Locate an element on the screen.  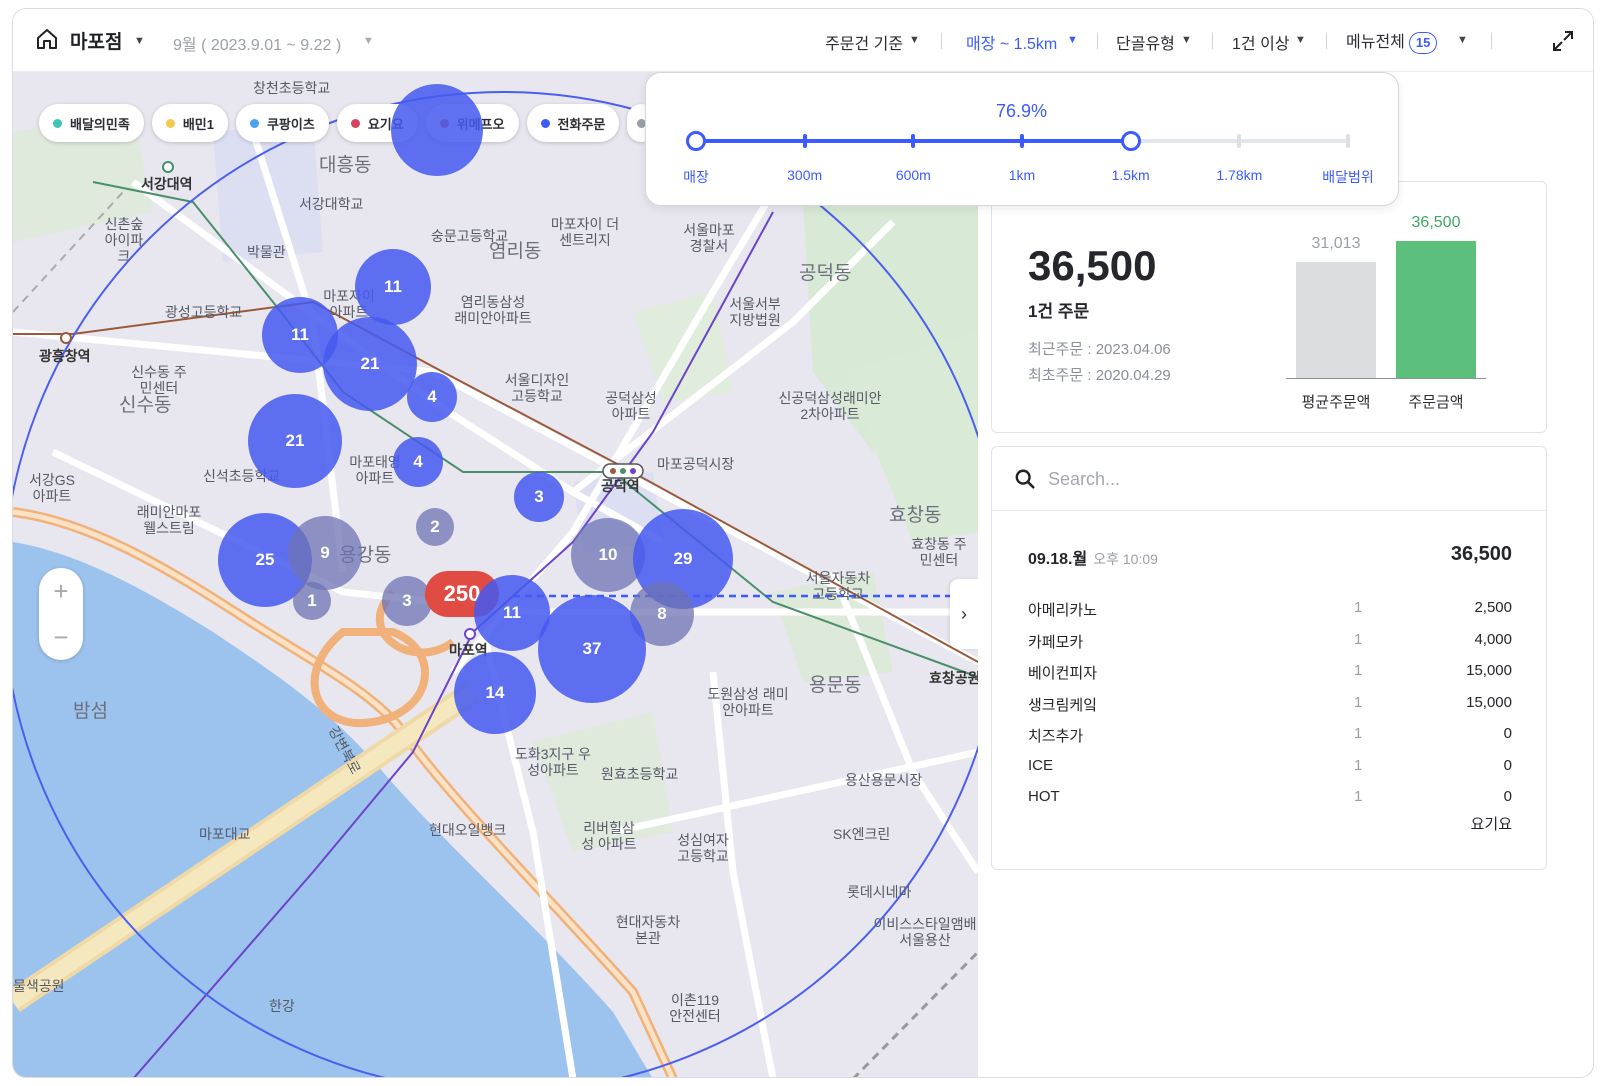
search-bar is located at coordinates (1269, 479).